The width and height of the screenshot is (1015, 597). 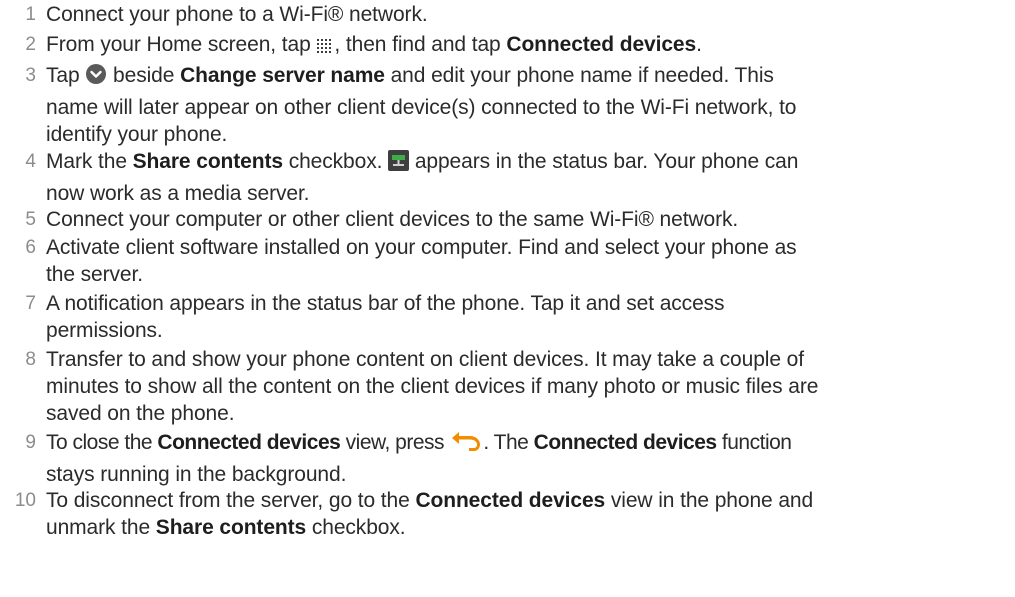 What do you see at coordinates (526, 14) in the screenshot?
I see `step-text: Connect your phone to a Wi-Fi® network.` at bounding box center [526, 14].